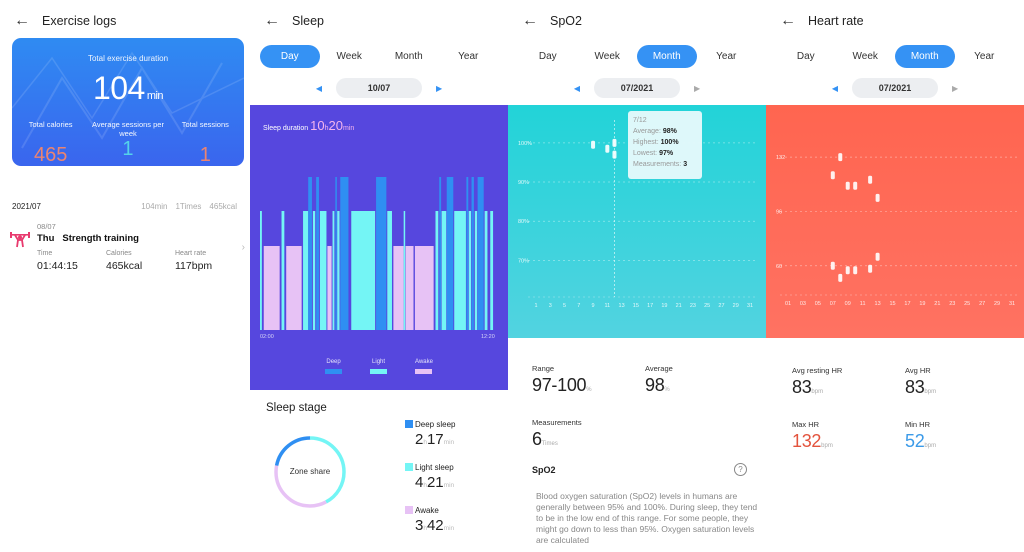 The height and width of the screenshot is (552, 1024). What do you see at coordinates (409, 467) in the screenshot?
I see `light-swatch` at bounding box center [409, 467].